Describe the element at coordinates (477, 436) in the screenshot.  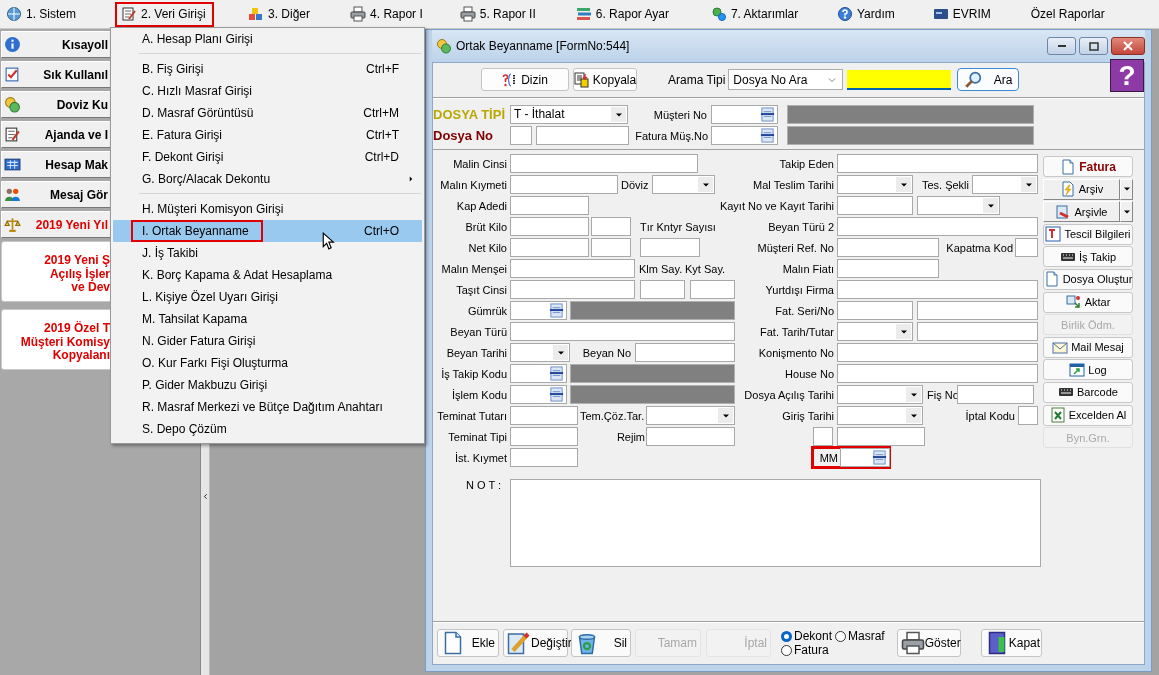
I see `field-label: Teminat Tipi` at that location.